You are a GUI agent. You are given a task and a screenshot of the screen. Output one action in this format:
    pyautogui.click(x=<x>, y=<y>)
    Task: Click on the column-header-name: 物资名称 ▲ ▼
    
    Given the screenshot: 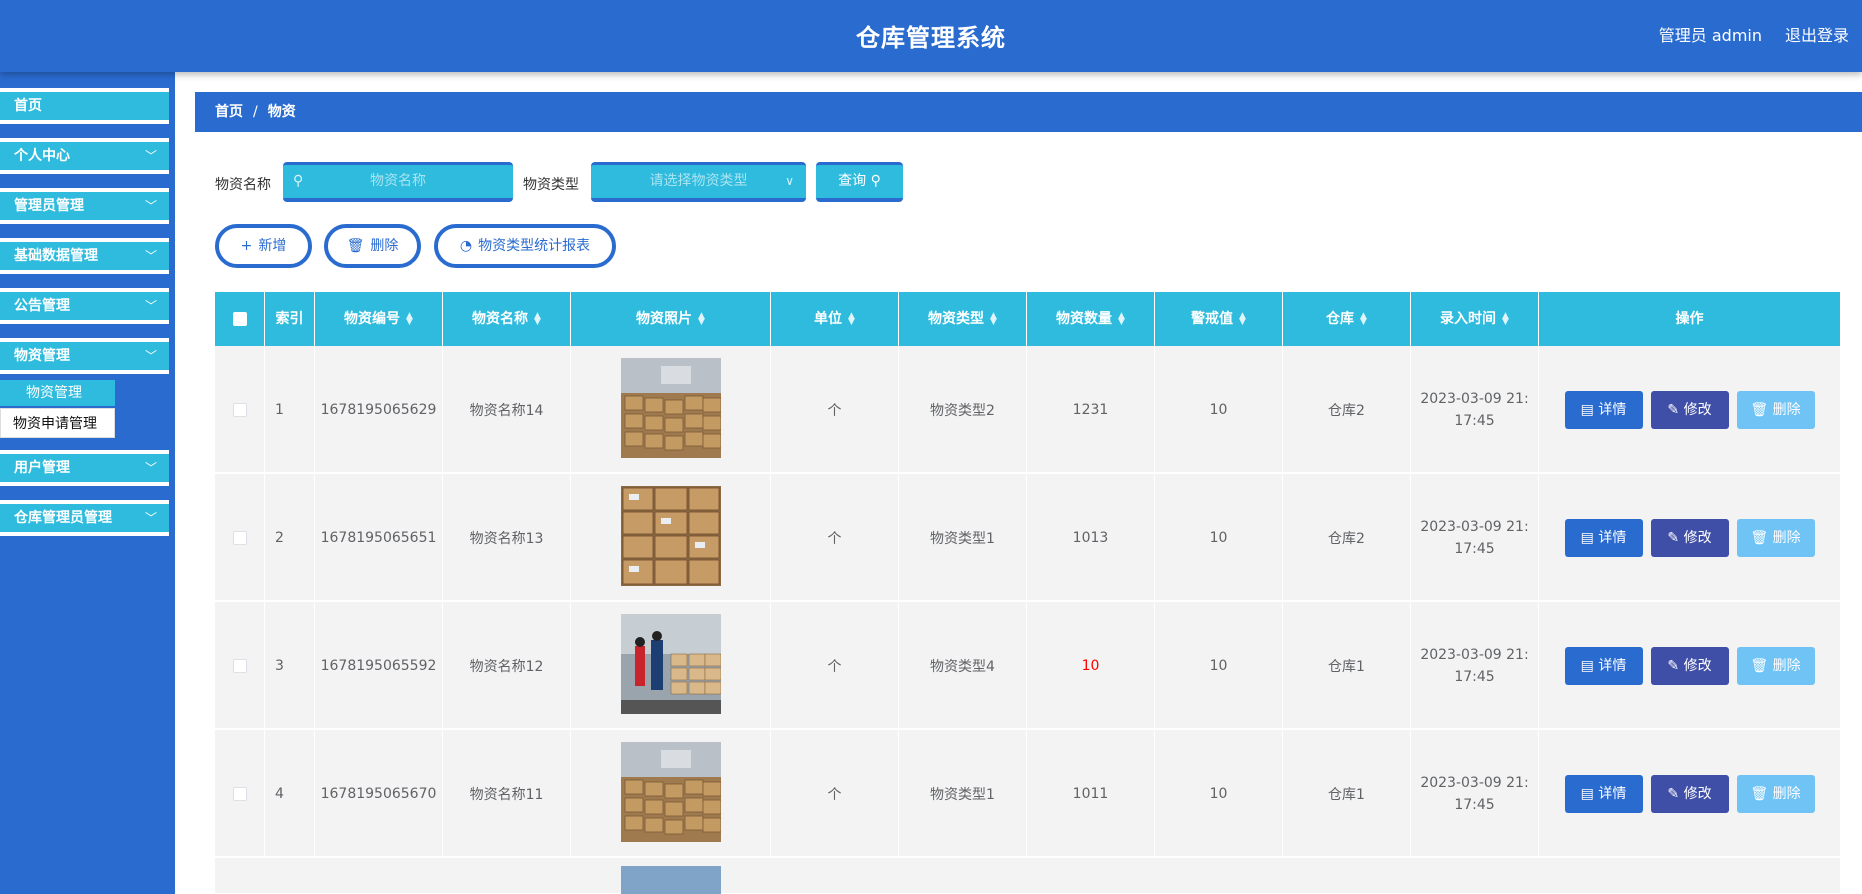 What is the action you would take?
    pyautogui.click(x=507, y=319)
    